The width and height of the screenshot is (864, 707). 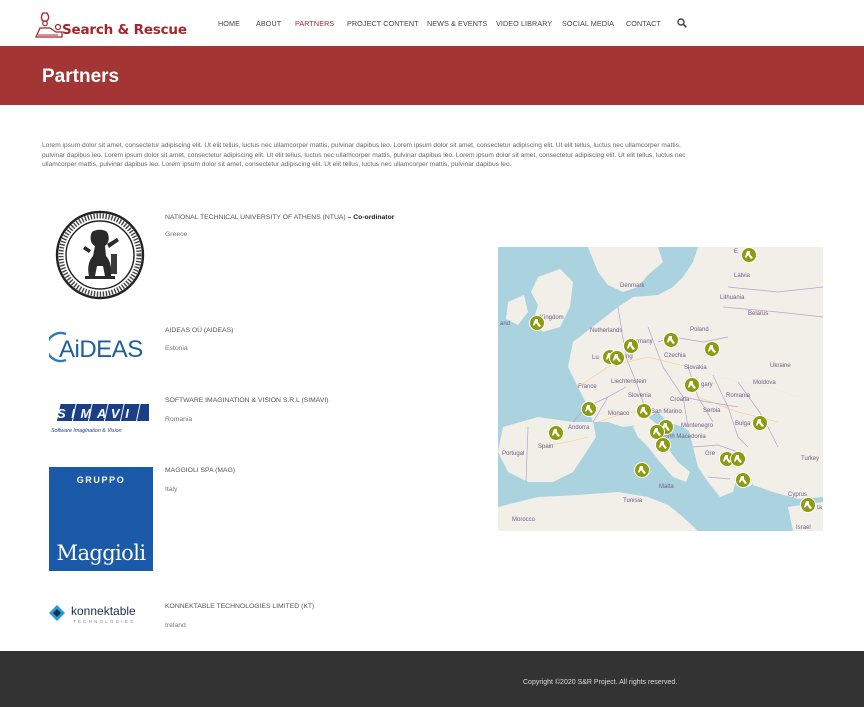 I want to click on partner-name-maggioli: MAGGIOLI SPA (MAG), so click(x=200, y=470).